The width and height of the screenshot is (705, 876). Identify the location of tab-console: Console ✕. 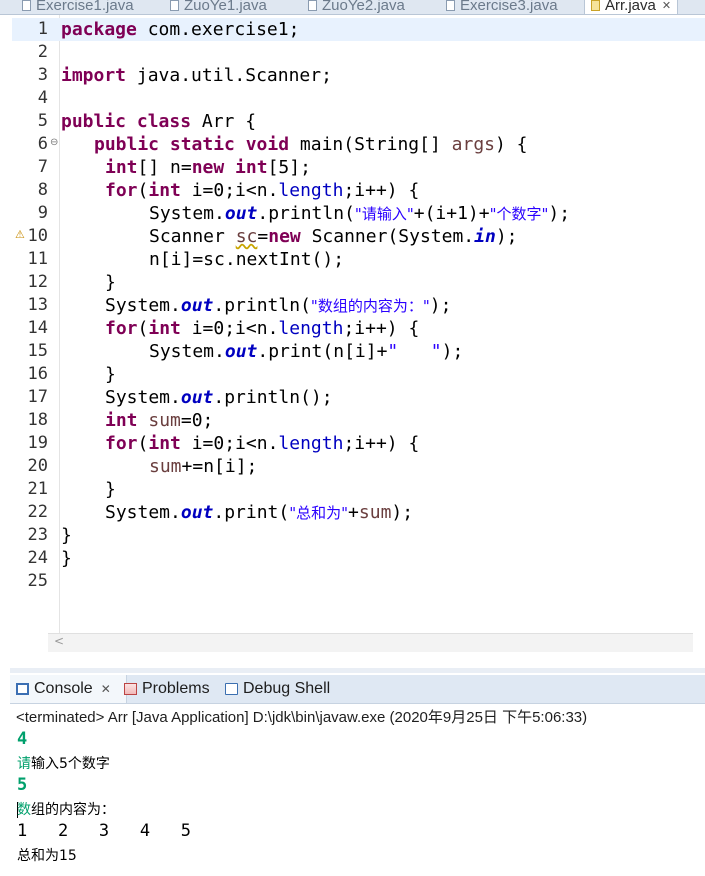
(68, 689).